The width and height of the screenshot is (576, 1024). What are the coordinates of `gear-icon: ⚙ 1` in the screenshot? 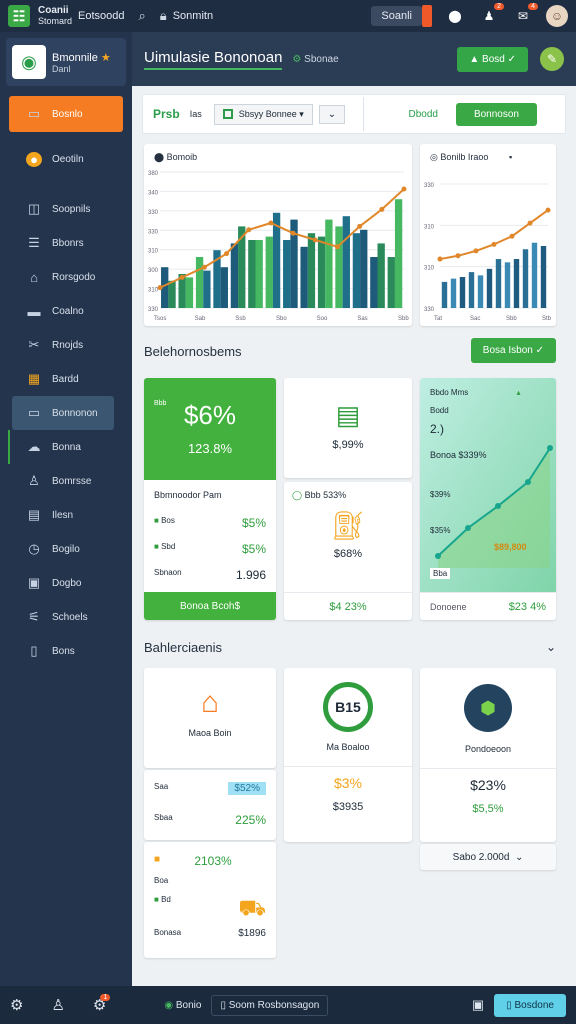 It's located at (102, 1004).